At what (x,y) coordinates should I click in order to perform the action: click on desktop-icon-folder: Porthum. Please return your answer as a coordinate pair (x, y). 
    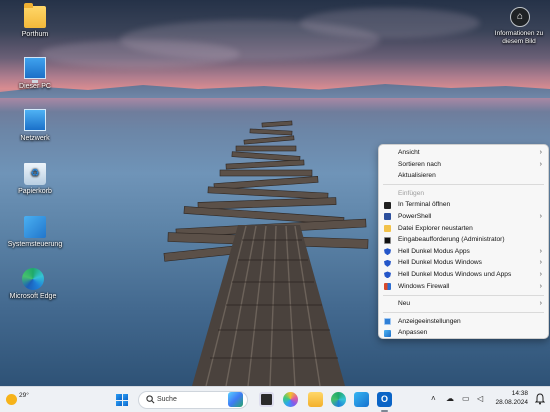
    Looking at the image, I should click on (35, 21).